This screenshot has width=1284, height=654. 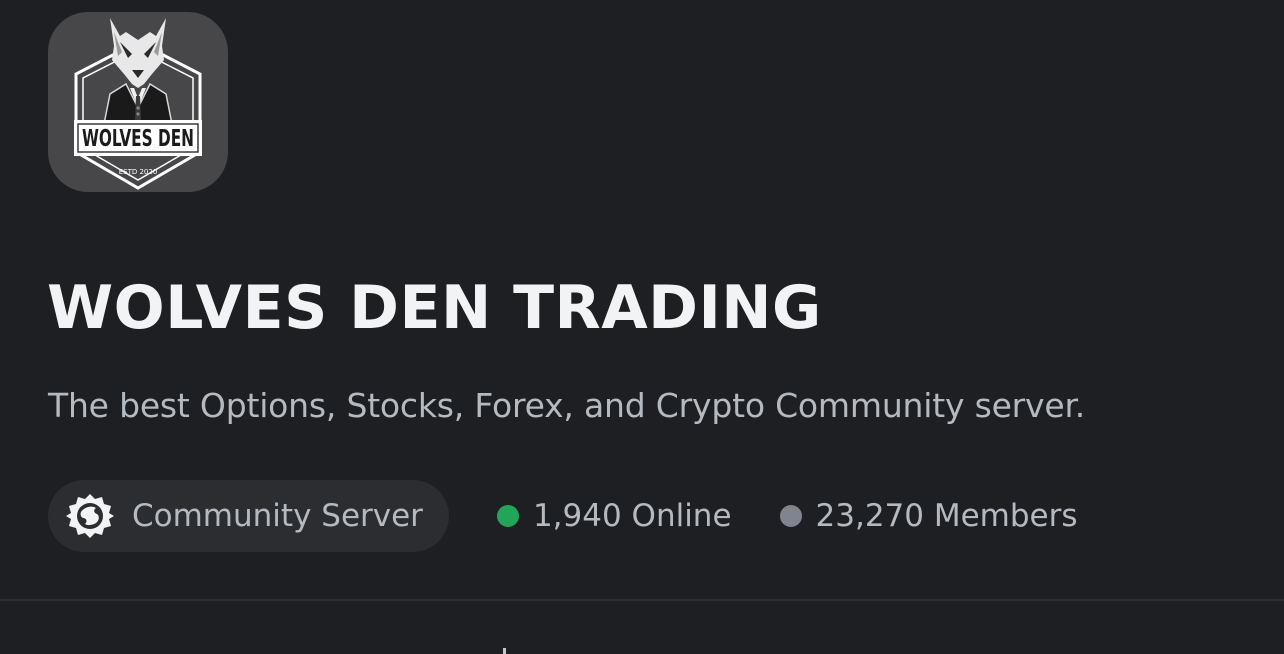 I want to click on community-server-badge: Community Server, so click(x=248, y=516).